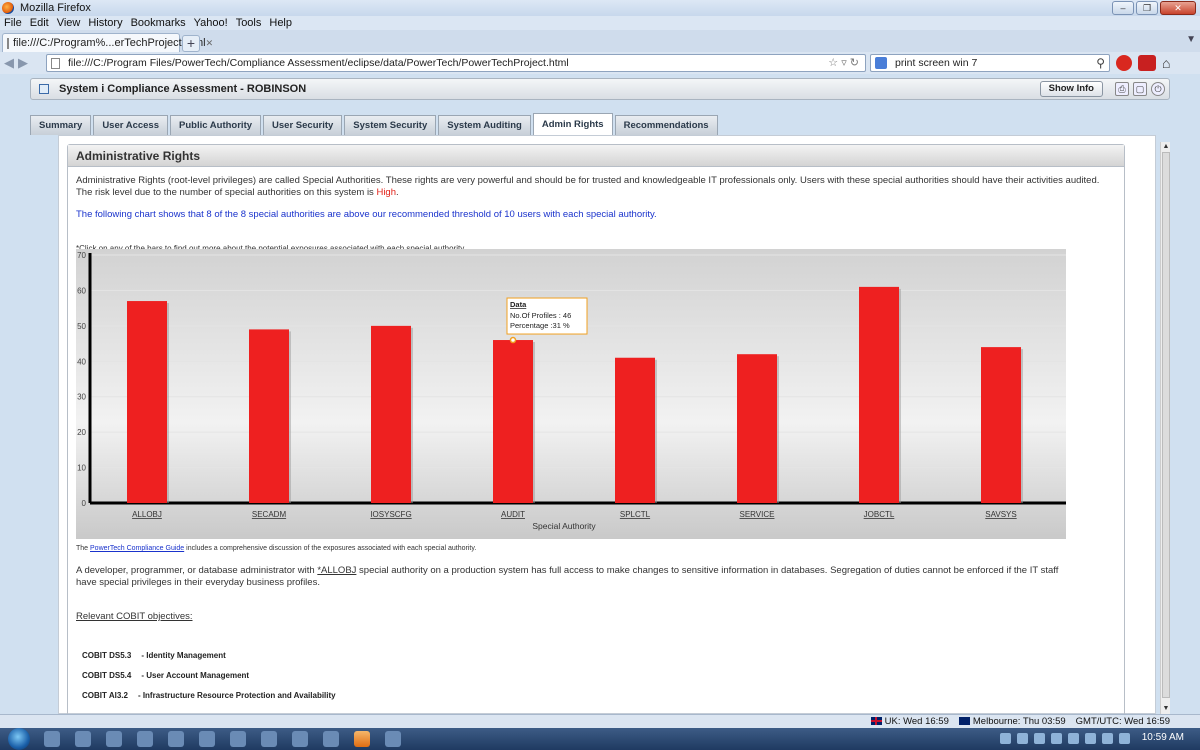  What do you see at coordinates (210, 43) in the screenshot?
I see `tab-close-icon: ✕` at bounding box center [210, 43].